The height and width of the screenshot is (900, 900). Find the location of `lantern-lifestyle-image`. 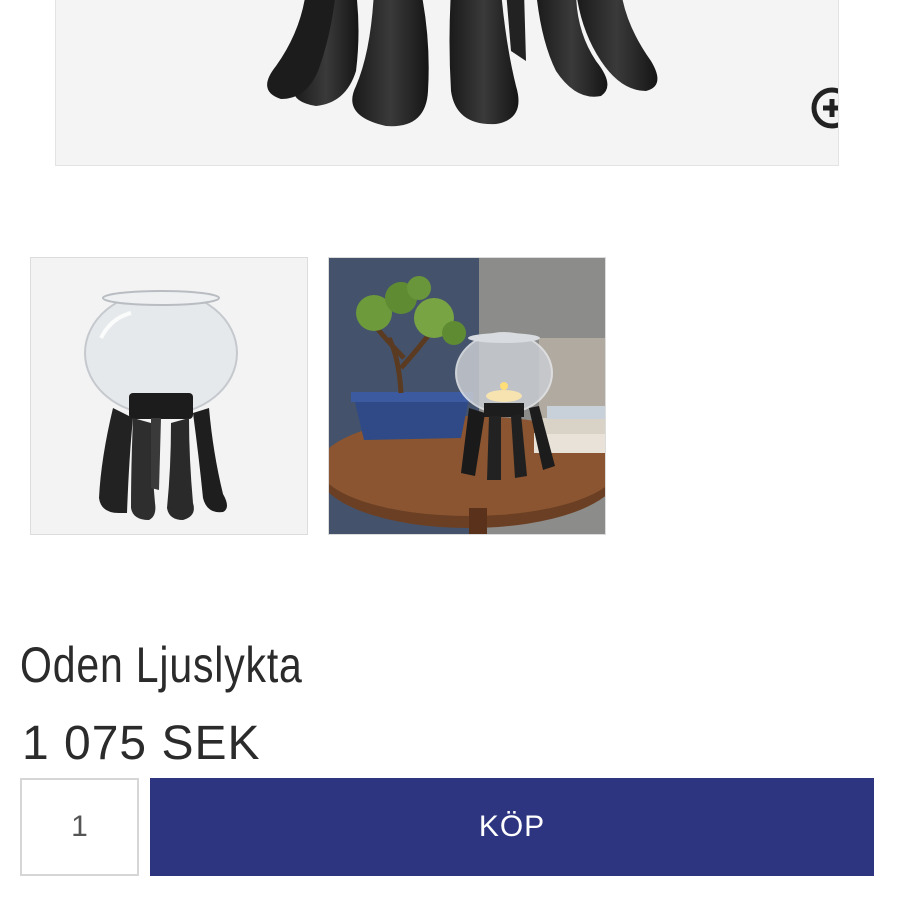

lantern-lifestyle-image is located at coordinates (467, 396).